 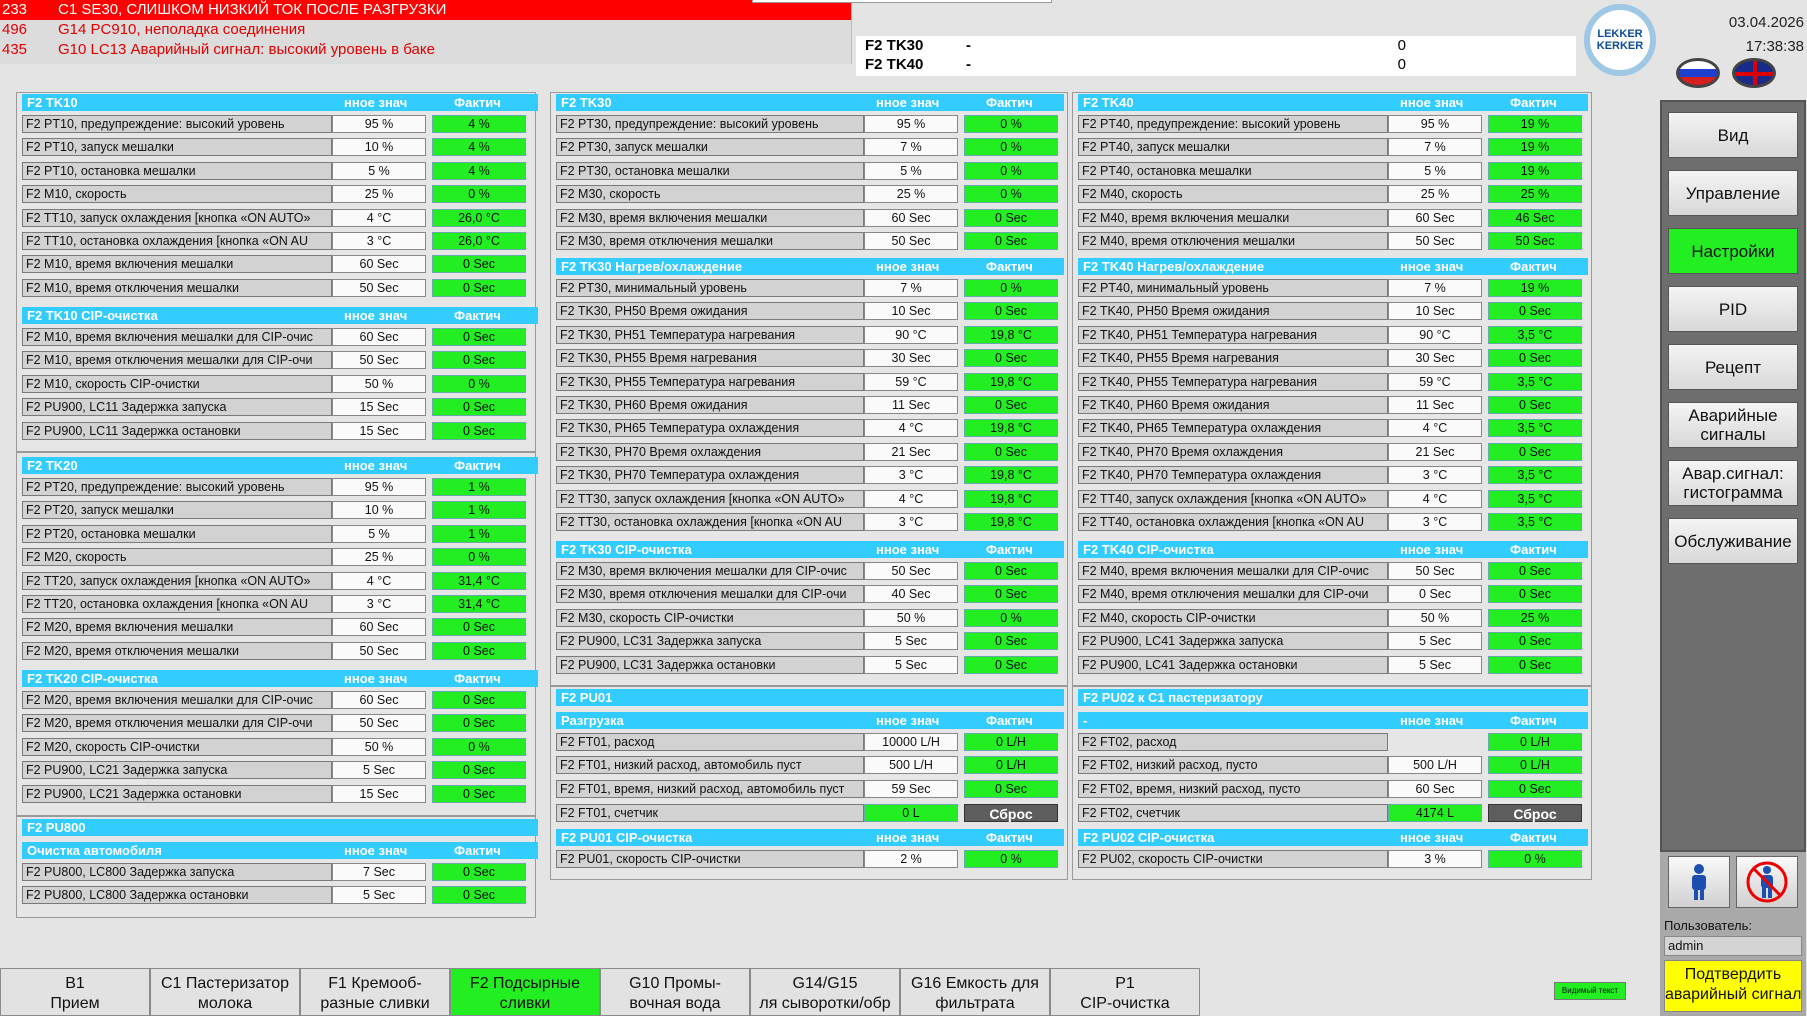 I want to click on alarm-row: 496 G14 PC910, неполадка соединения, so click(x=425, y=30).